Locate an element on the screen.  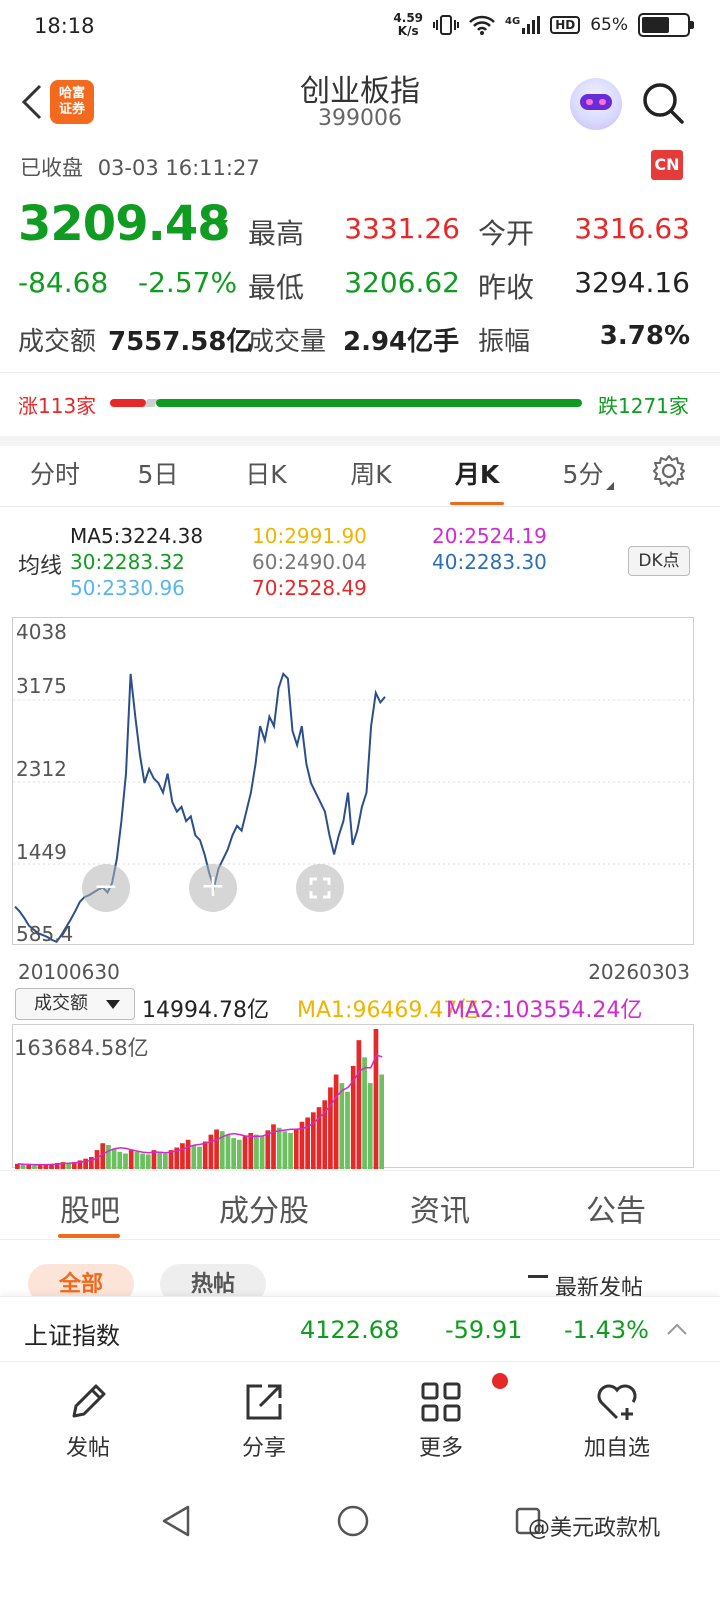
ma5-value: MA5:3224.38 is located at coordinates (137, 536).